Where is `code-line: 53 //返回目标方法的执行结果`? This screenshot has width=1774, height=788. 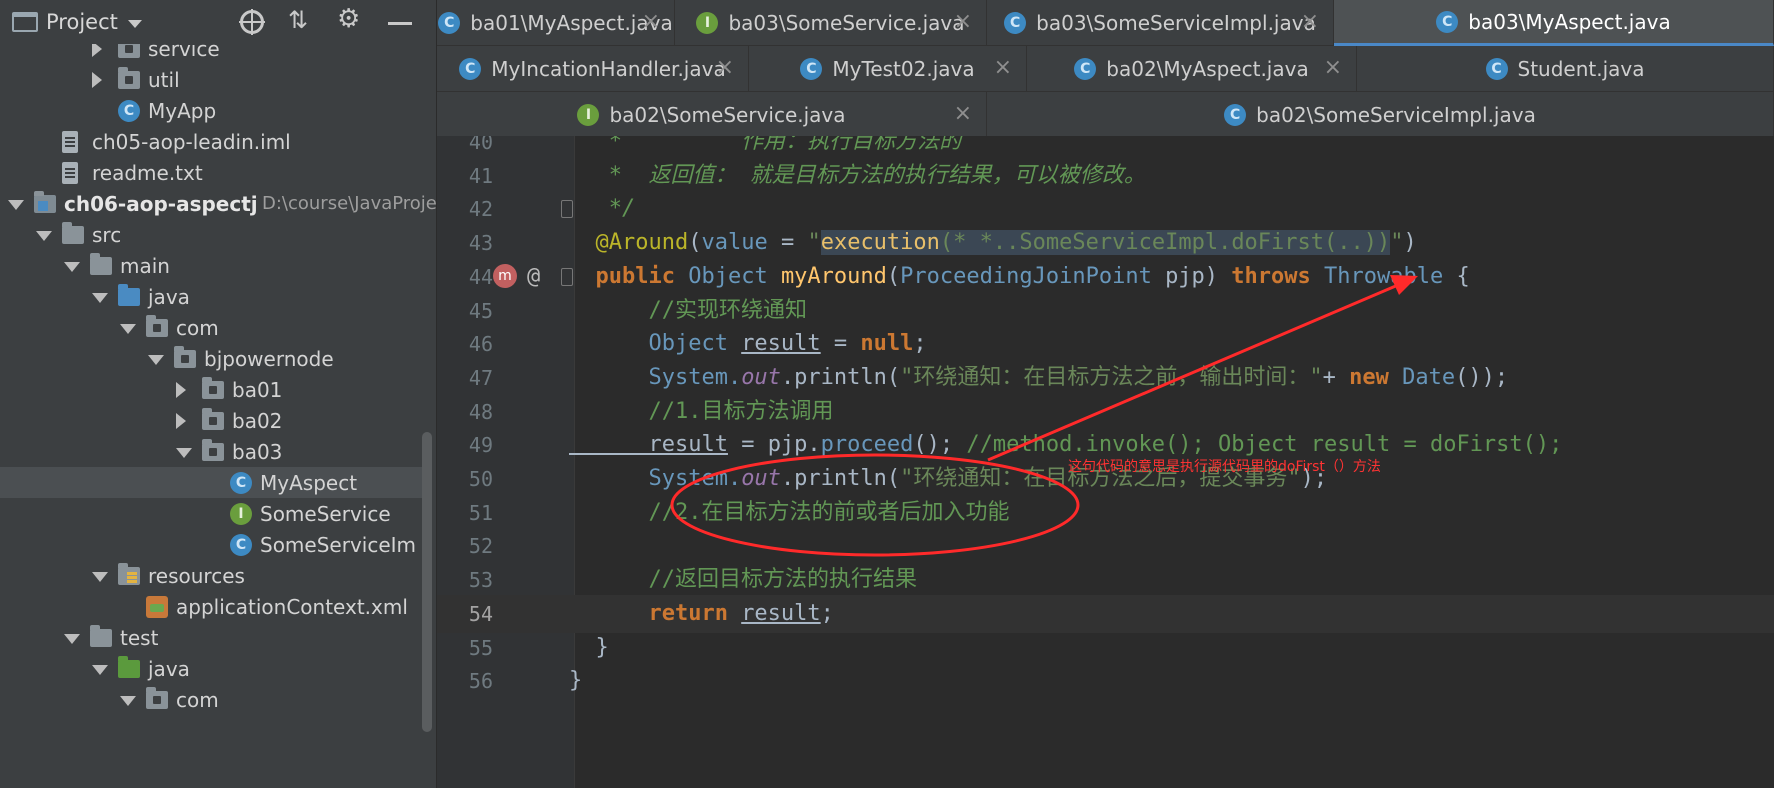 code-line: 53 //返回目标方法的执行结果 is located at coordinates (1105, 580).